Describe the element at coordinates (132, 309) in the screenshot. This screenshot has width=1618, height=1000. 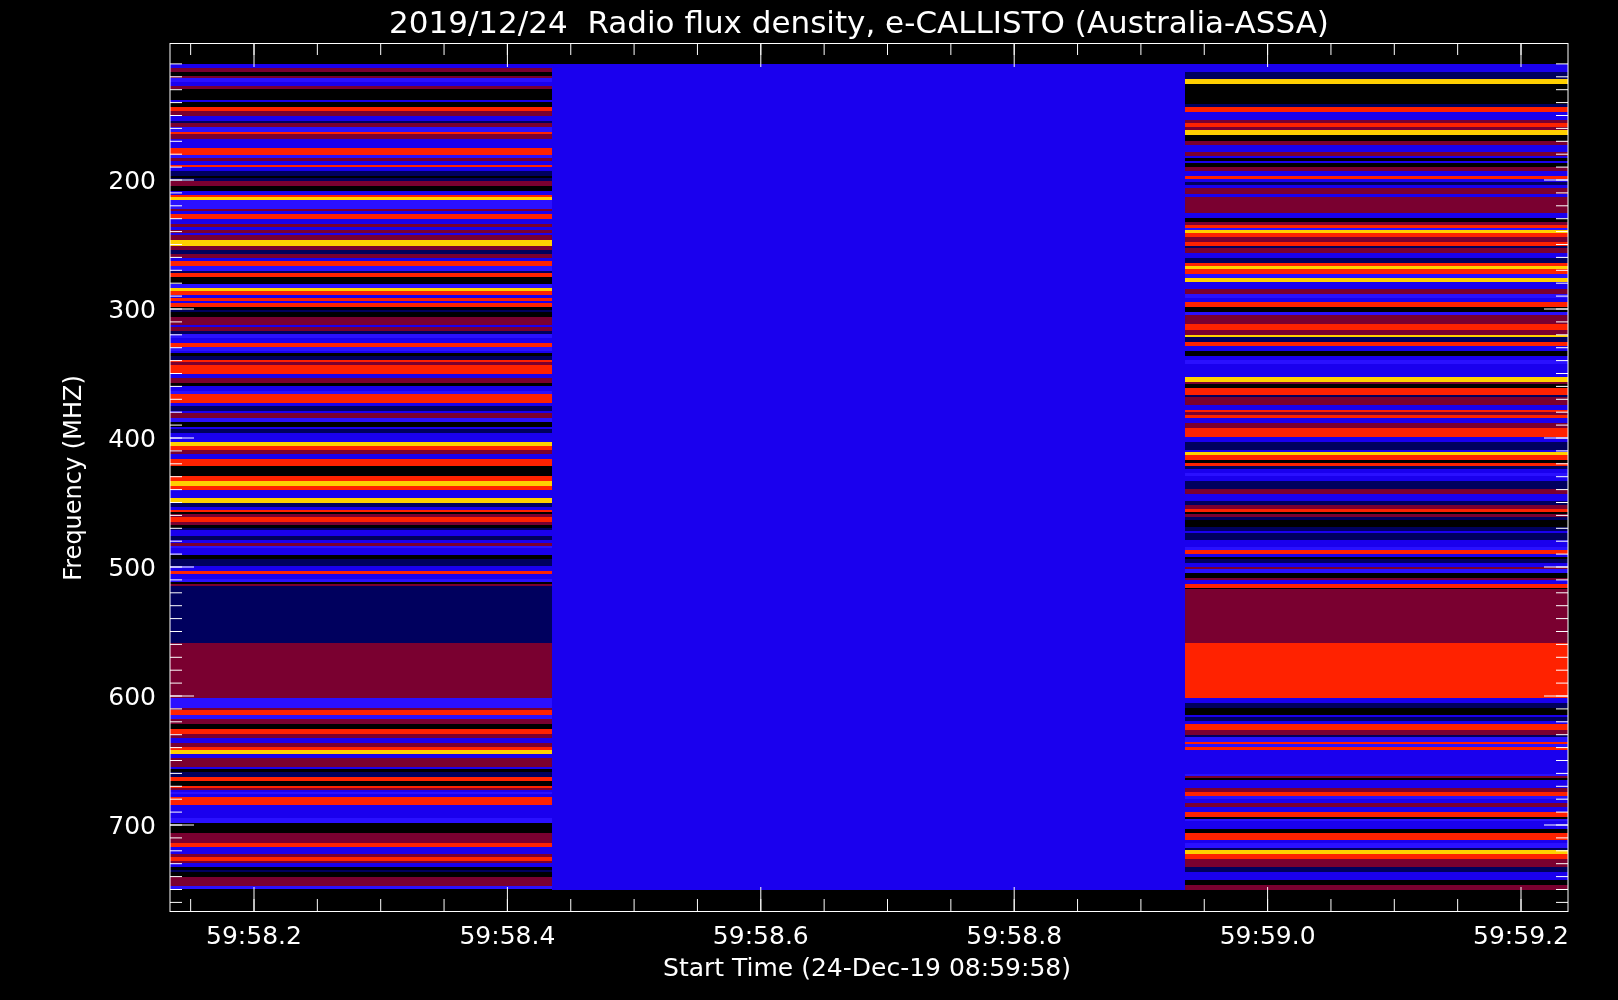
I see `y-tick-label: 300` at that location.